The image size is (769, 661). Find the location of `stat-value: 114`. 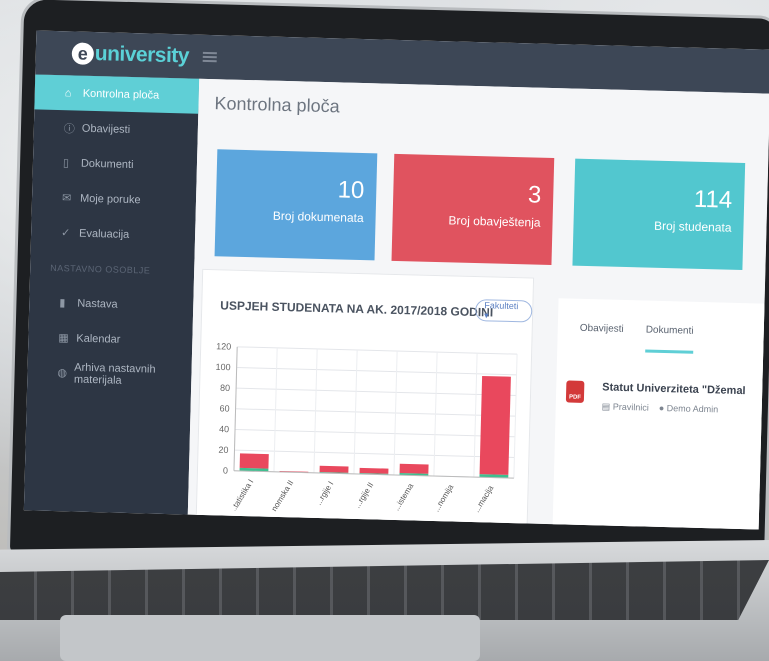

stat-value: 114 is located at coordinates (713, 199).